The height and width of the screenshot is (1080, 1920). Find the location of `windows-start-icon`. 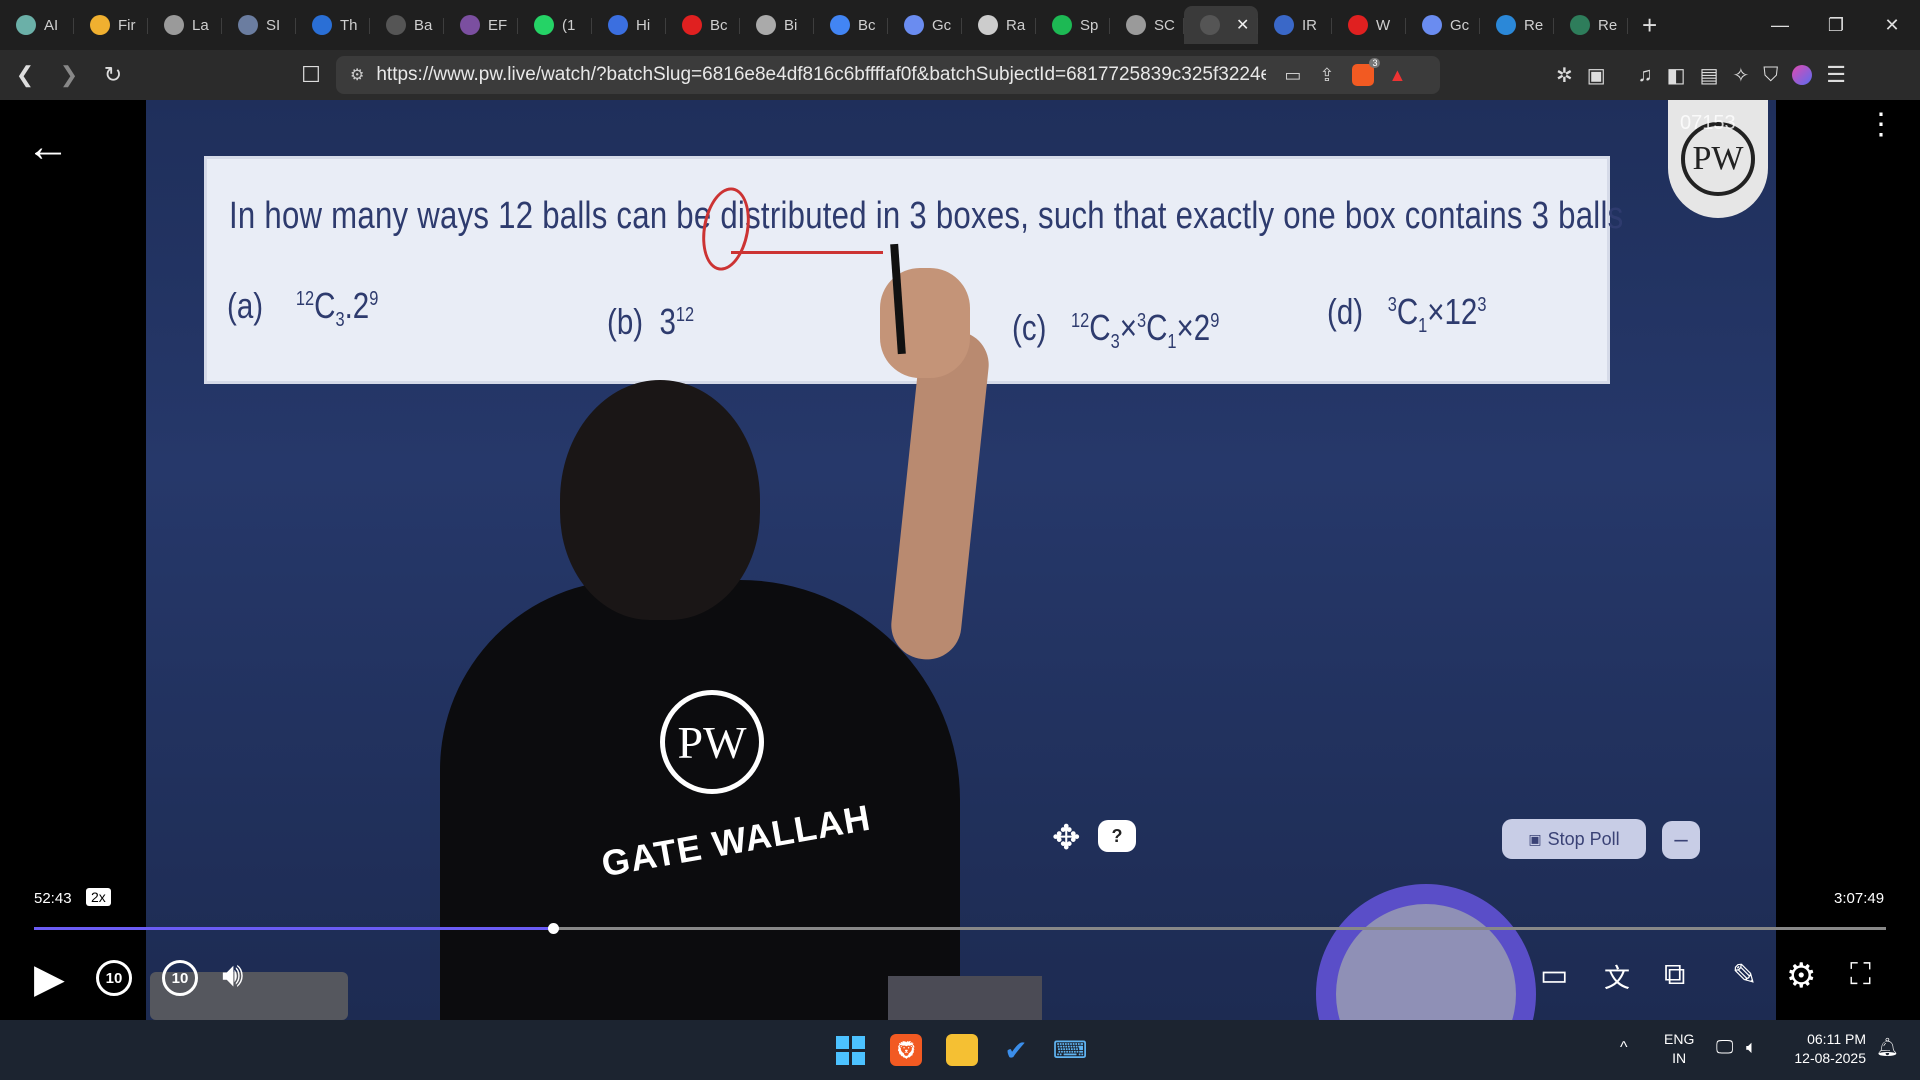

windows-start-icon is located at coordinates (850, 1050).